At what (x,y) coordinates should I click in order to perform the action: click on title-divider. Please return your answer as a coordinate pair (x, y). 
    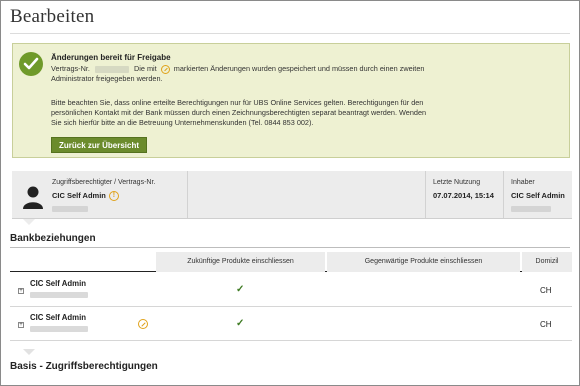
    Looking at the image, I should click on (290, 33).